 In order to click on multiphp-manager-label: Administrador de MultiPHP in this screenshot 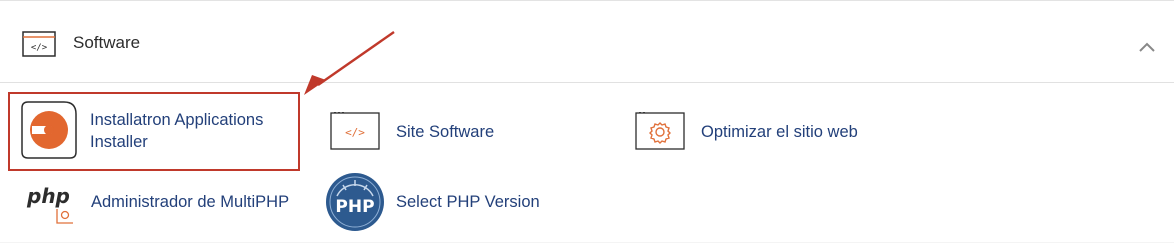, I will do `click(190, 202)`.